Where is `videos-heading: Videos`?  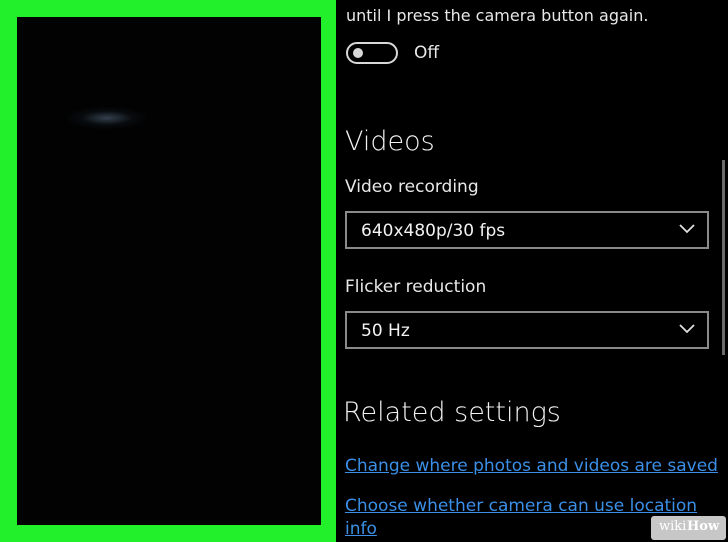 videos-heading: Videos is located at coordinates (390, 141).